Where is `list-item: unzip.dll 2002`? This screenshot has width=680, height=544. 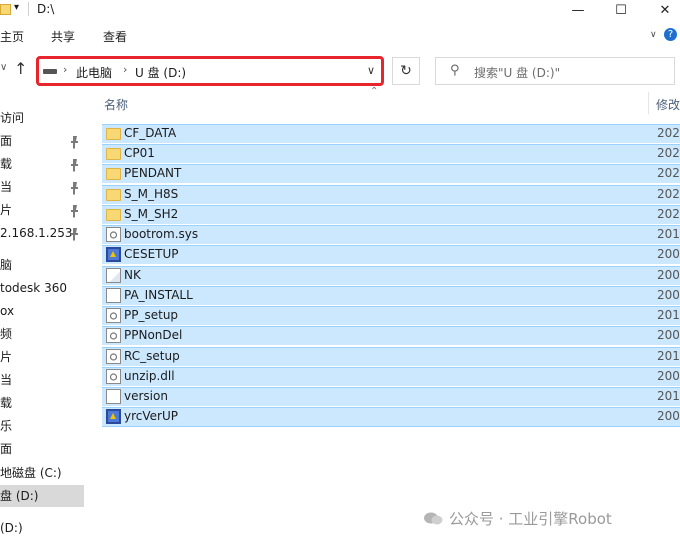
list-item: unzip.dll 2002 is located at coordinates (391, 376).